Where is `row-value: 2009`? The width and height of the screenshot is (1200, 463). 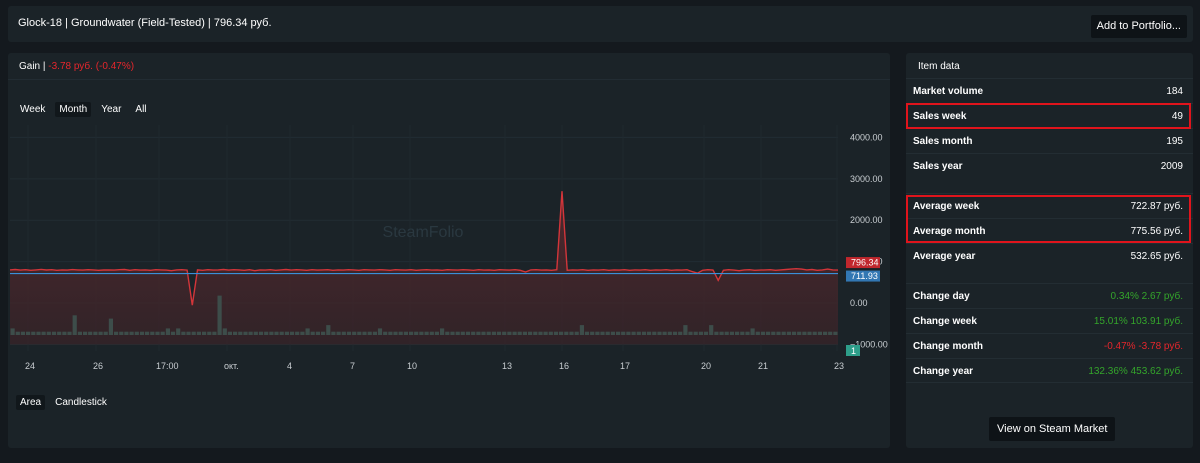
row-value: 2009 is located at coordinates (1171, 166).